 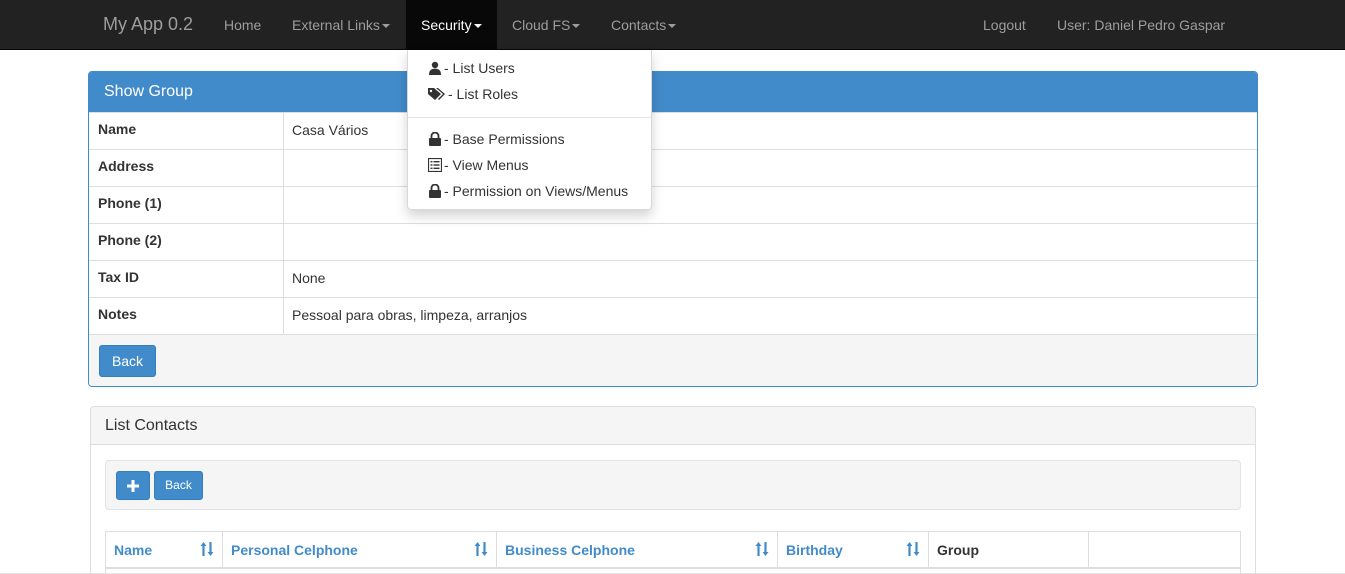 I want to click on actions-toolbar: Back, so click(x=673, y=485).